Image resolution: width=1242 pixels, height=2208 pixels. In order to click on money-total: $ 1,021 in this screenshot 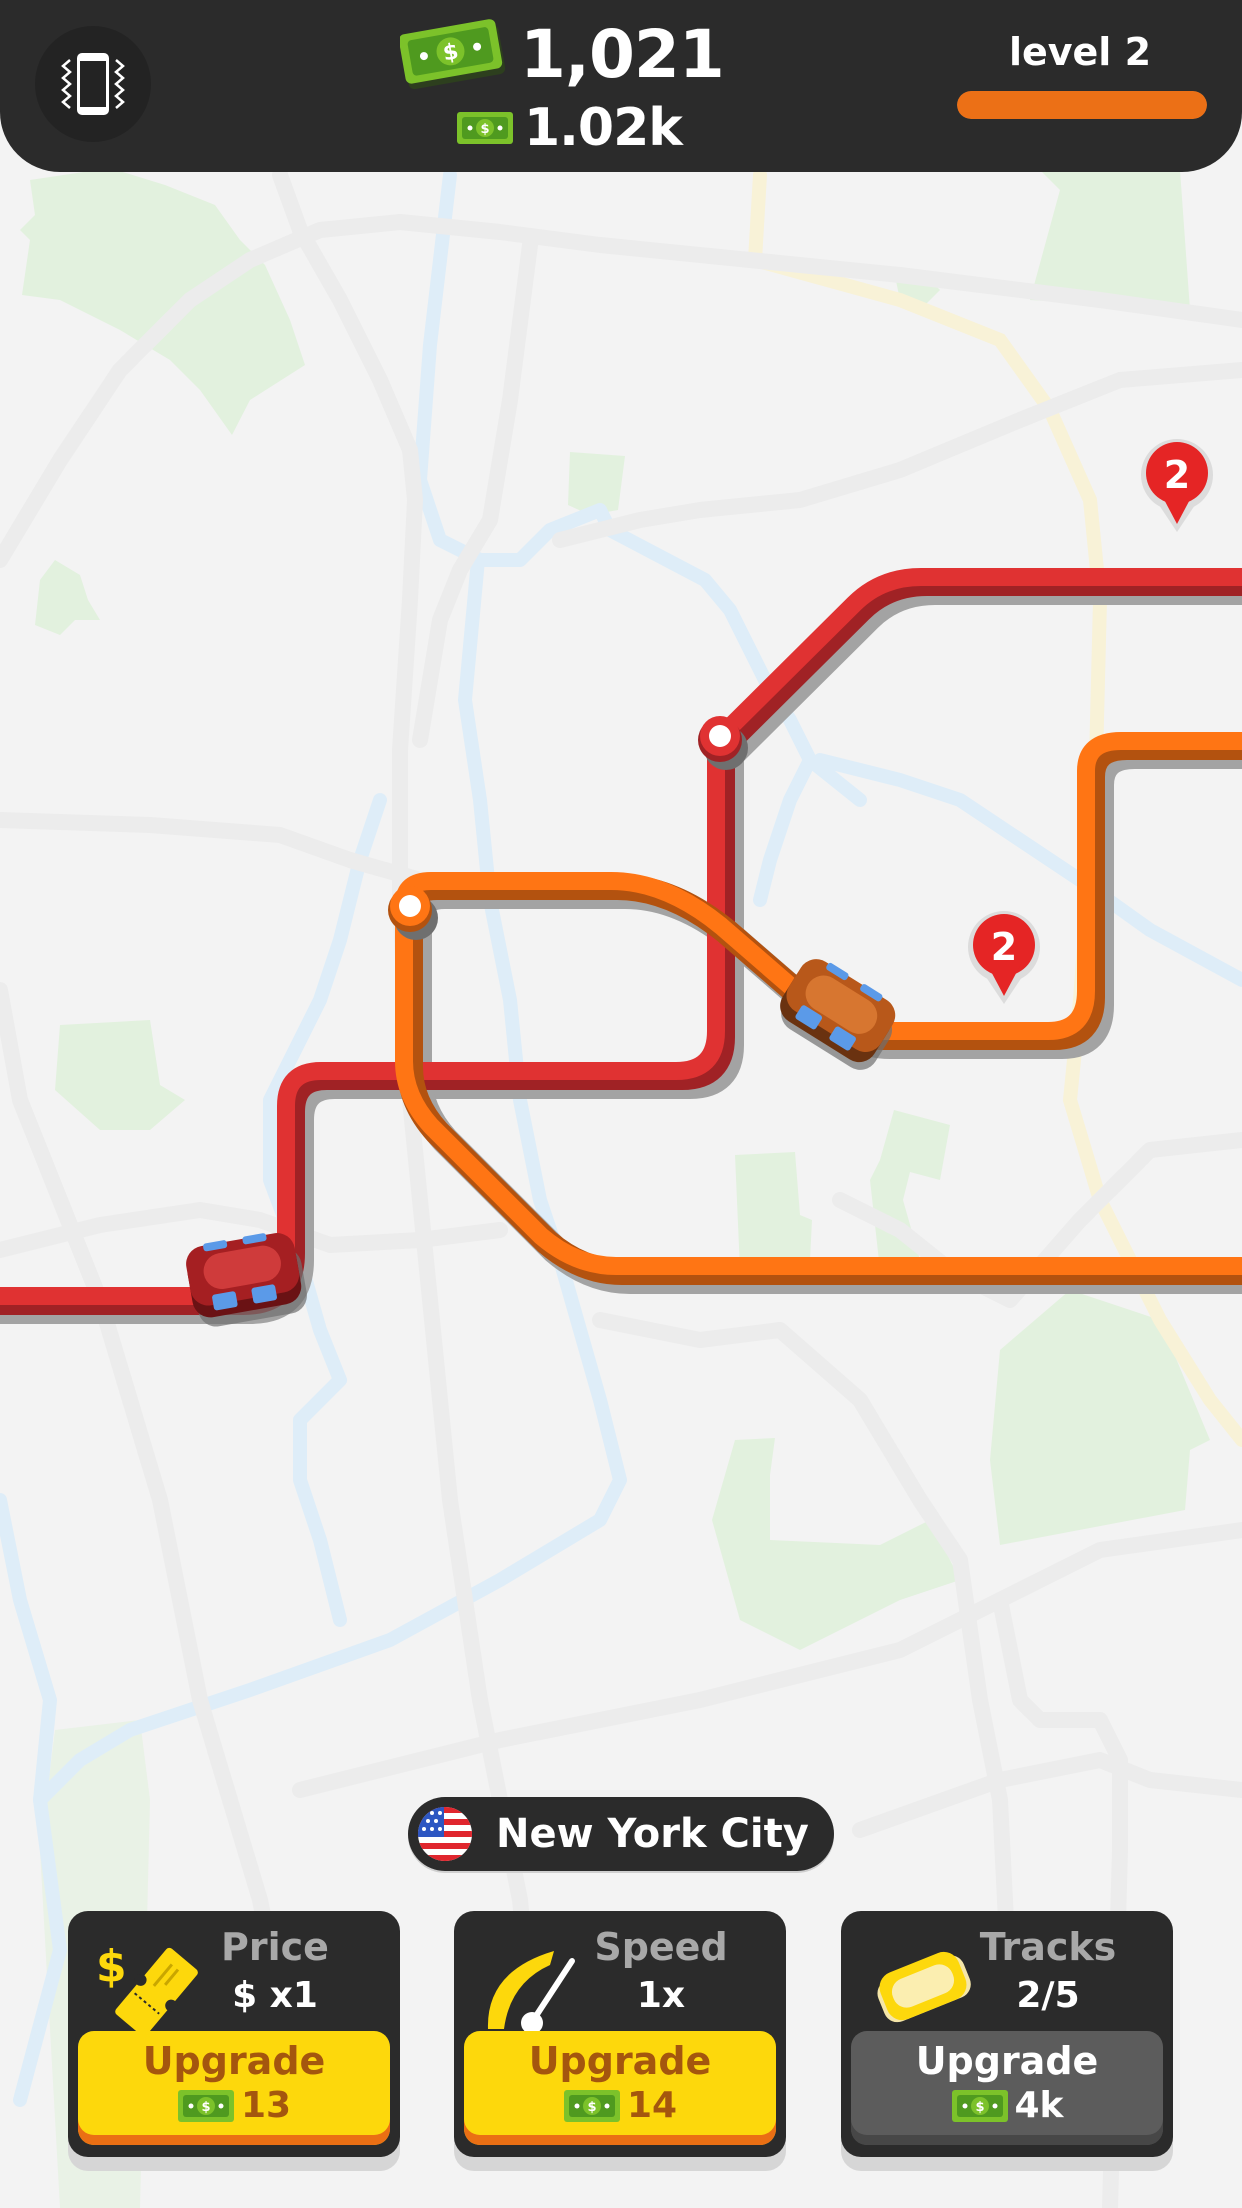, I will do `click(562, 54)`.